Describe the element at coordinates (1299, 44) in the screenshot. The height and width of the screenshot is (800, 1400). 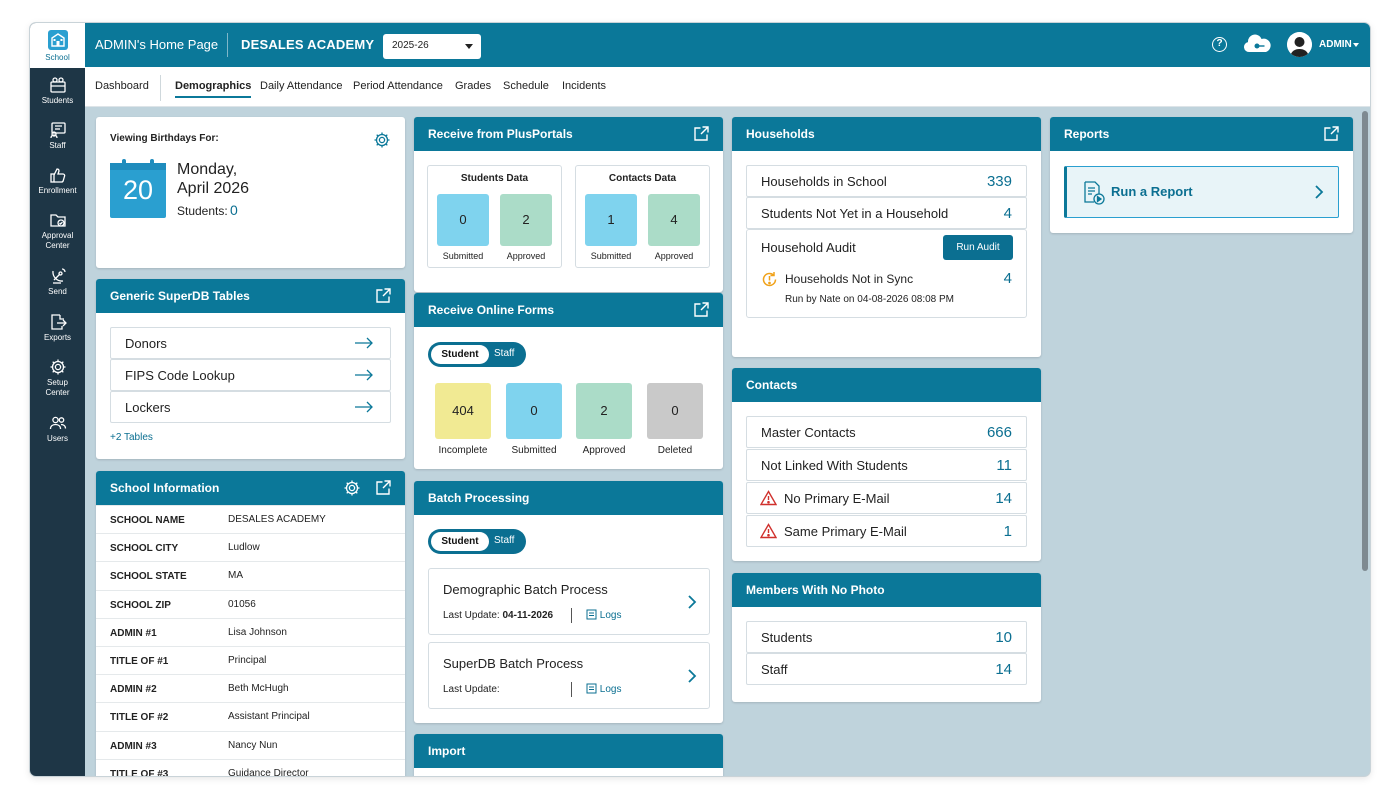
I see `avatar` at that location.